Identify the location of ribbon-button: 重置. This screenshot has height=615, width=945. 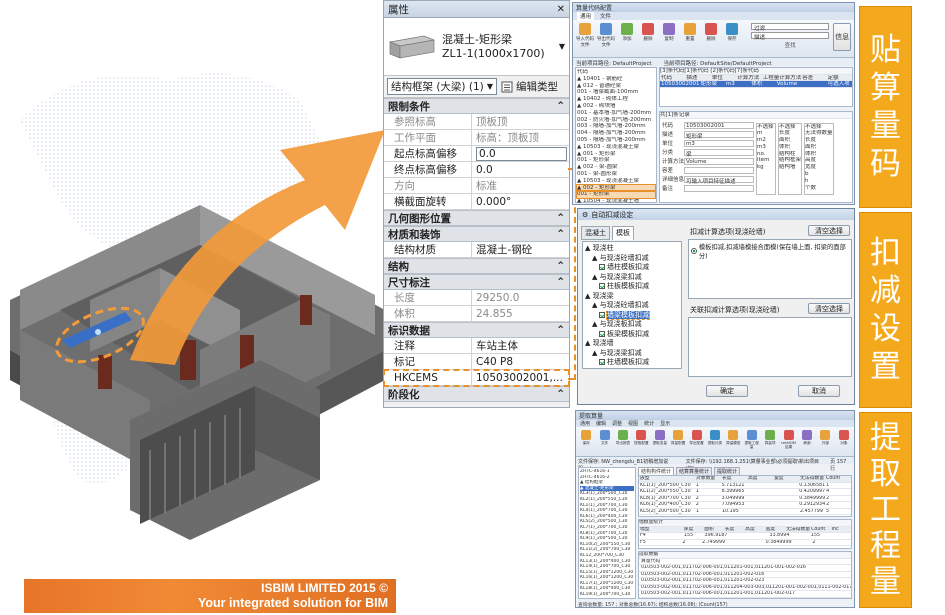
(690, 38).